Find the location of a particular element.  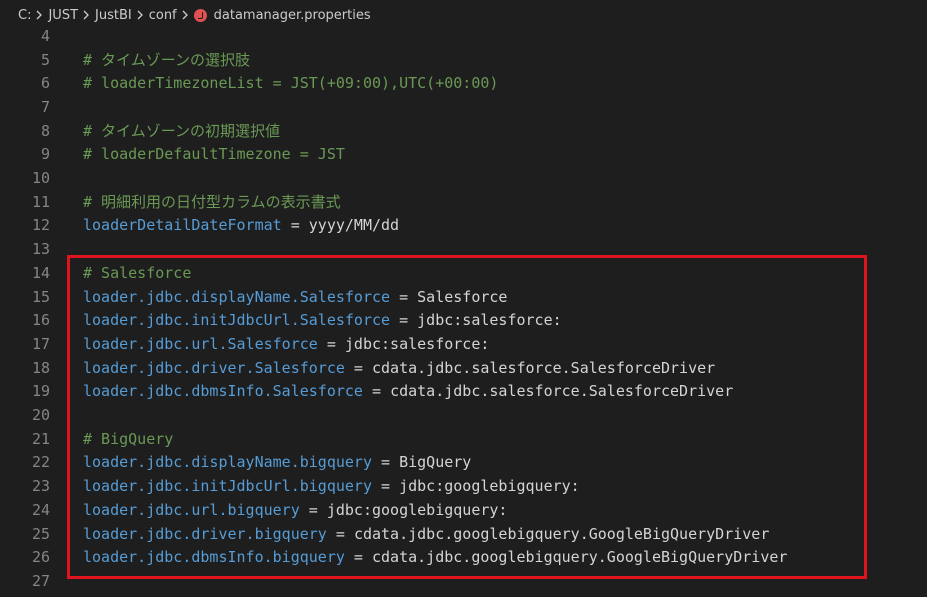

code-text: # loaderDefaultTimezone = JST is located at coordinates (214, 154).